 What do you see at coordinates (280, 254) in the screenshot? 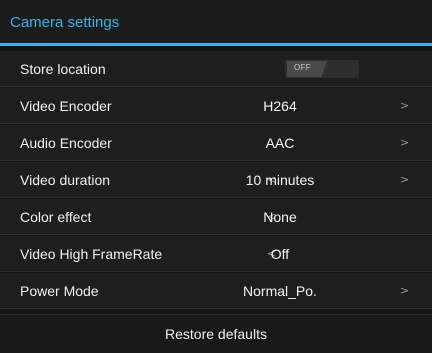
I see `setting-value: Off` at bounding box center [280, 254].